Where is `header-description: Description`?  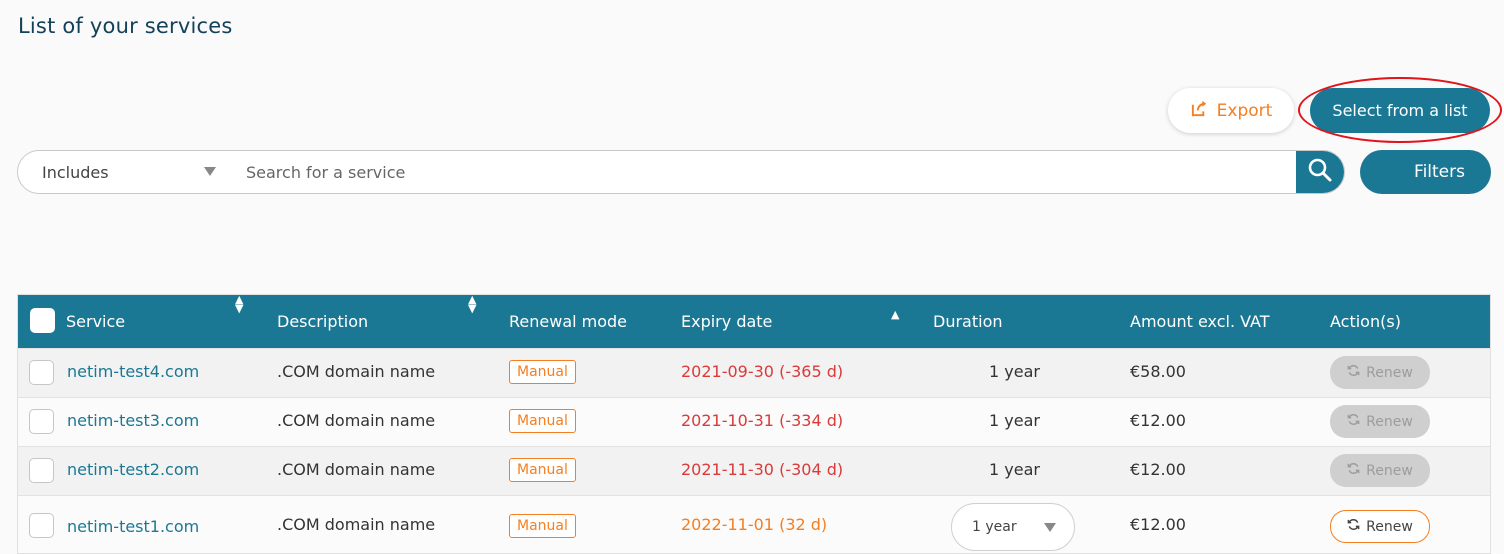 header-description: Description is located at coordinates (323, 321).